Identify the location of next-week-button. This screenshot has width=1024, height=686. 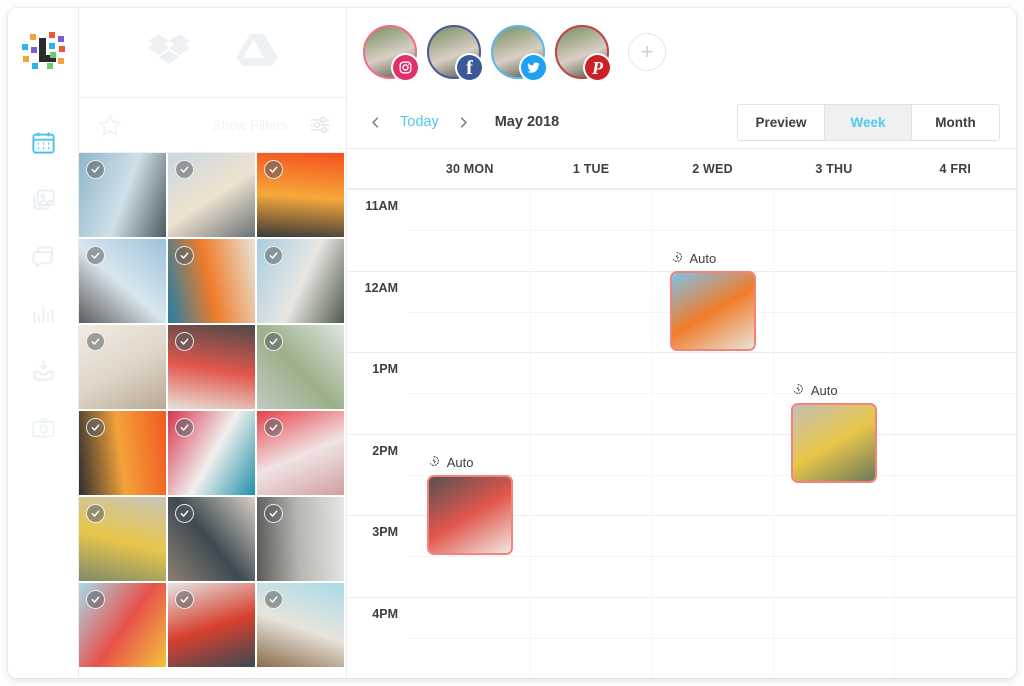
(464, 122).